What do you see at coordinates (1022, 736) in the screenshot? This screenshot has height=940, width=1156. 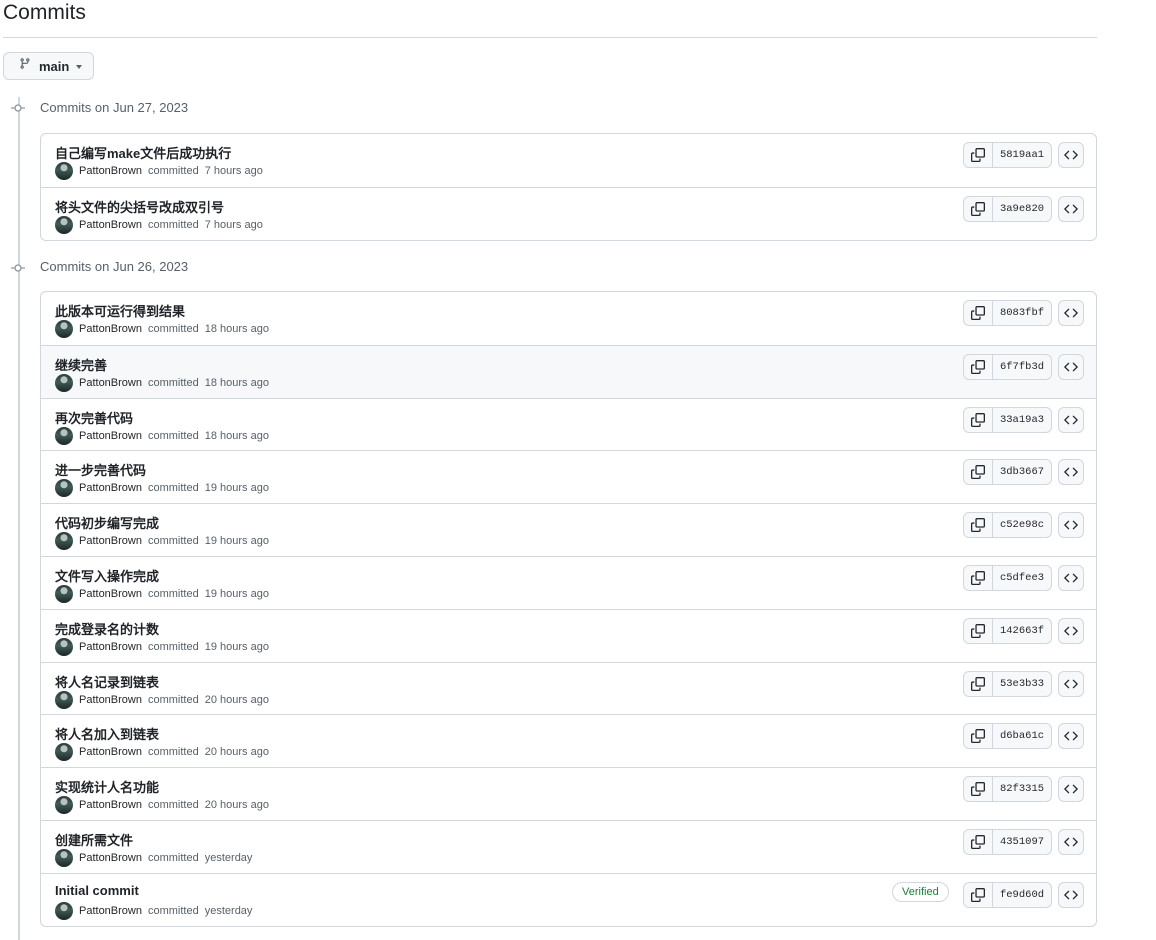 I see `commit-sha-link: d6ba61c` at bounding box center [1022, 736].